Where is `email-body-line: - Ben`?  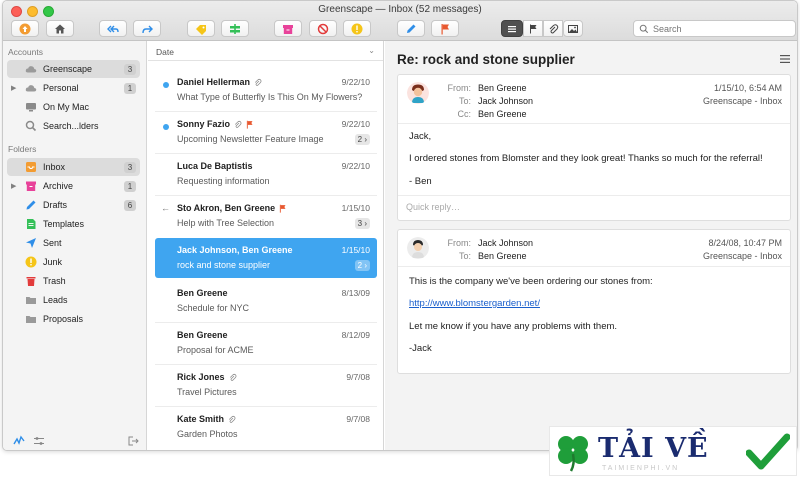 email-body-line: - Ben is located at coordinates (420, 181).